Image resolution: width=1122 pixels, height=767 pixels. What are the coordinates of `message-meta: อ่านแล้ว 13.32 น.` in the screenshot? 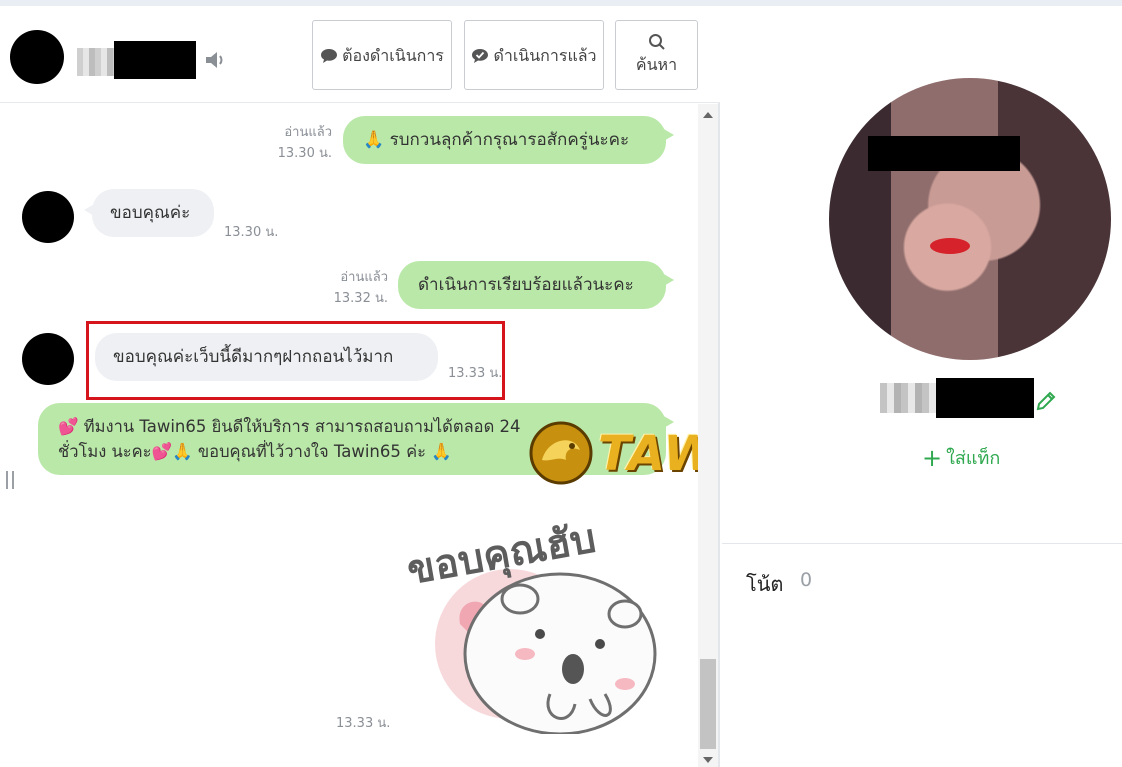 It's located at (353, 288).